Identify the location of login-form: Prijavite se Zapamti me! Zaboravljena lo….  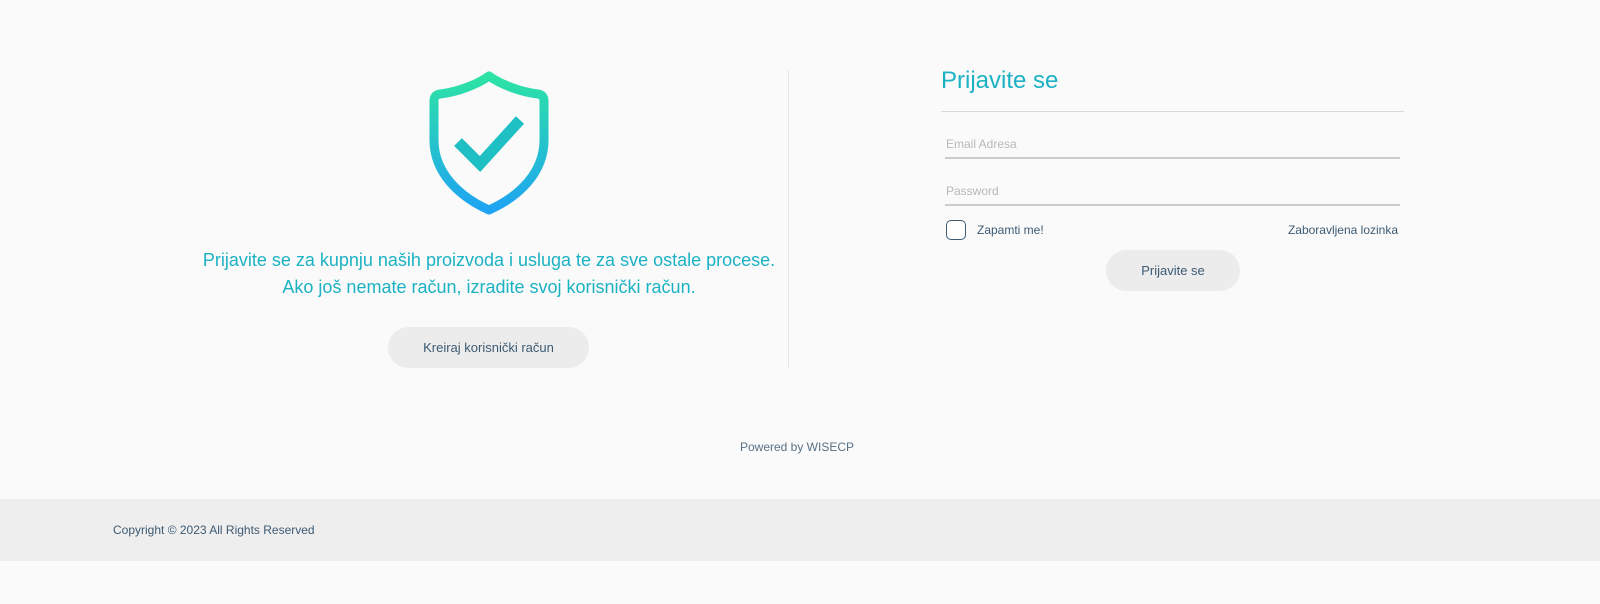
(1172, 150).